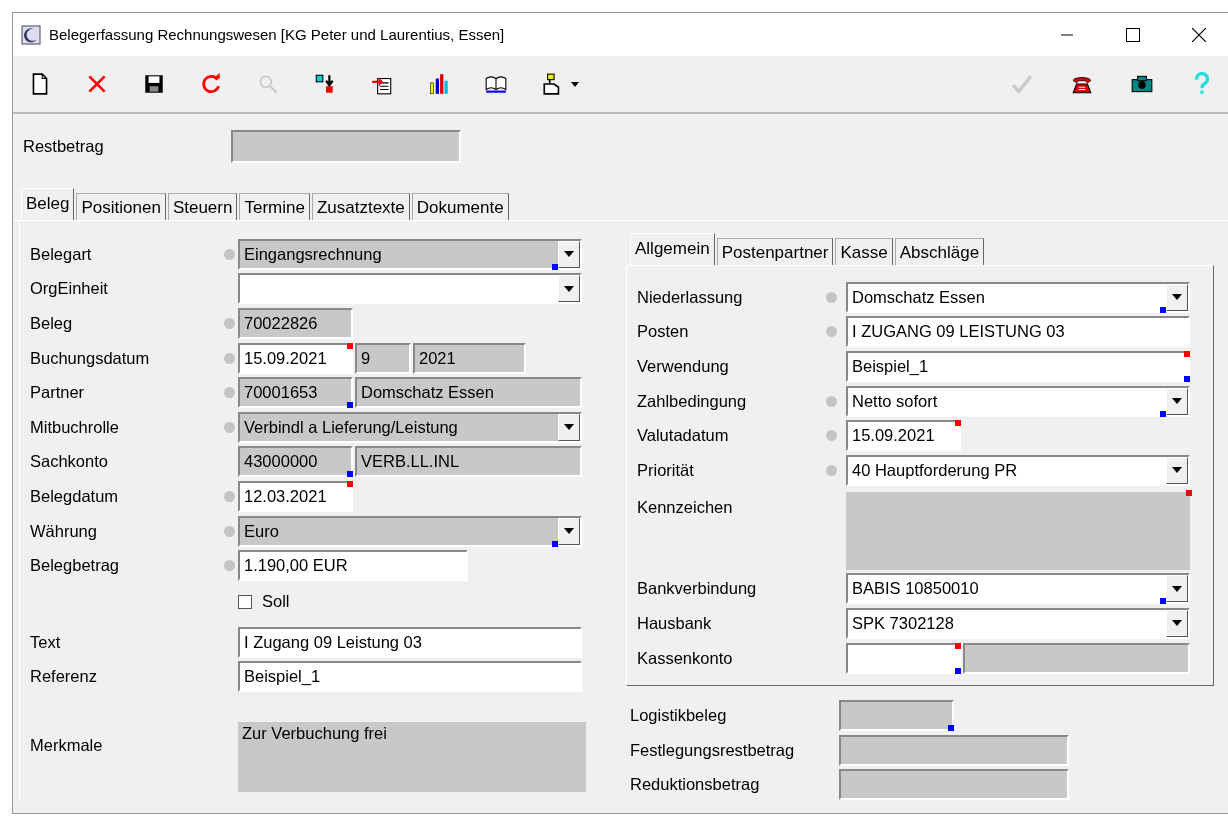 This screenshot has height=825, width=1228. I want to click on field-label: Sachkonto, so click(69, 462).